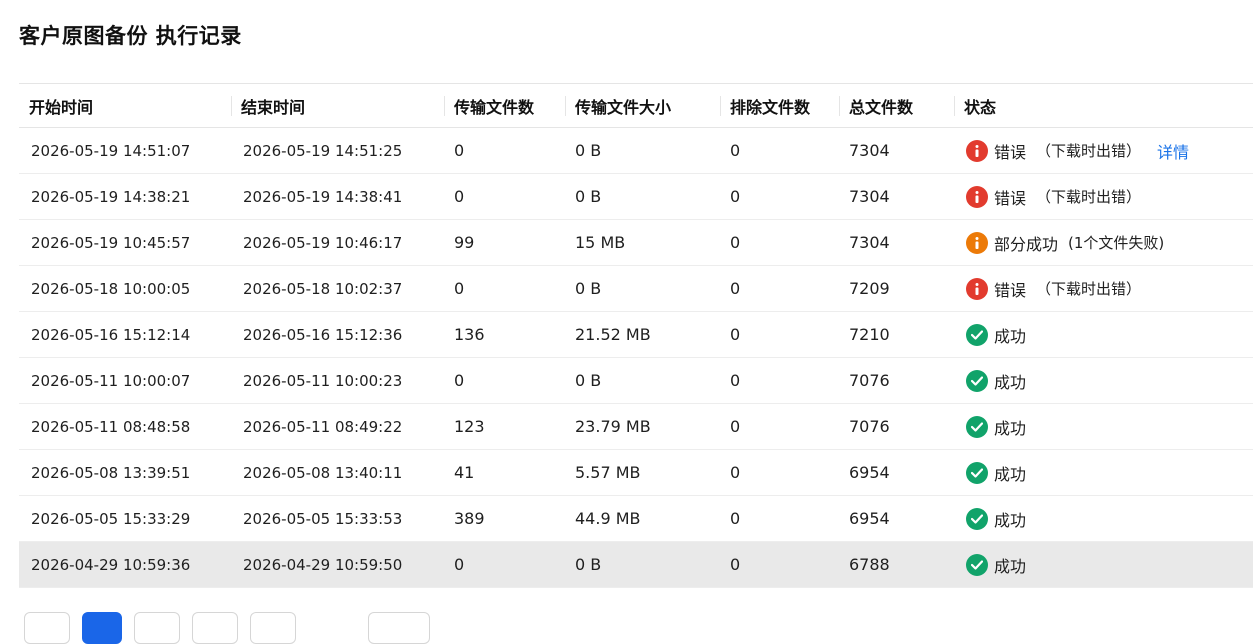  What do you see at coordinates (111, 288) in the screenshot?
I see `start-time-cell: 2026-05-18 10:00:05` at bounding box center [111, 288].